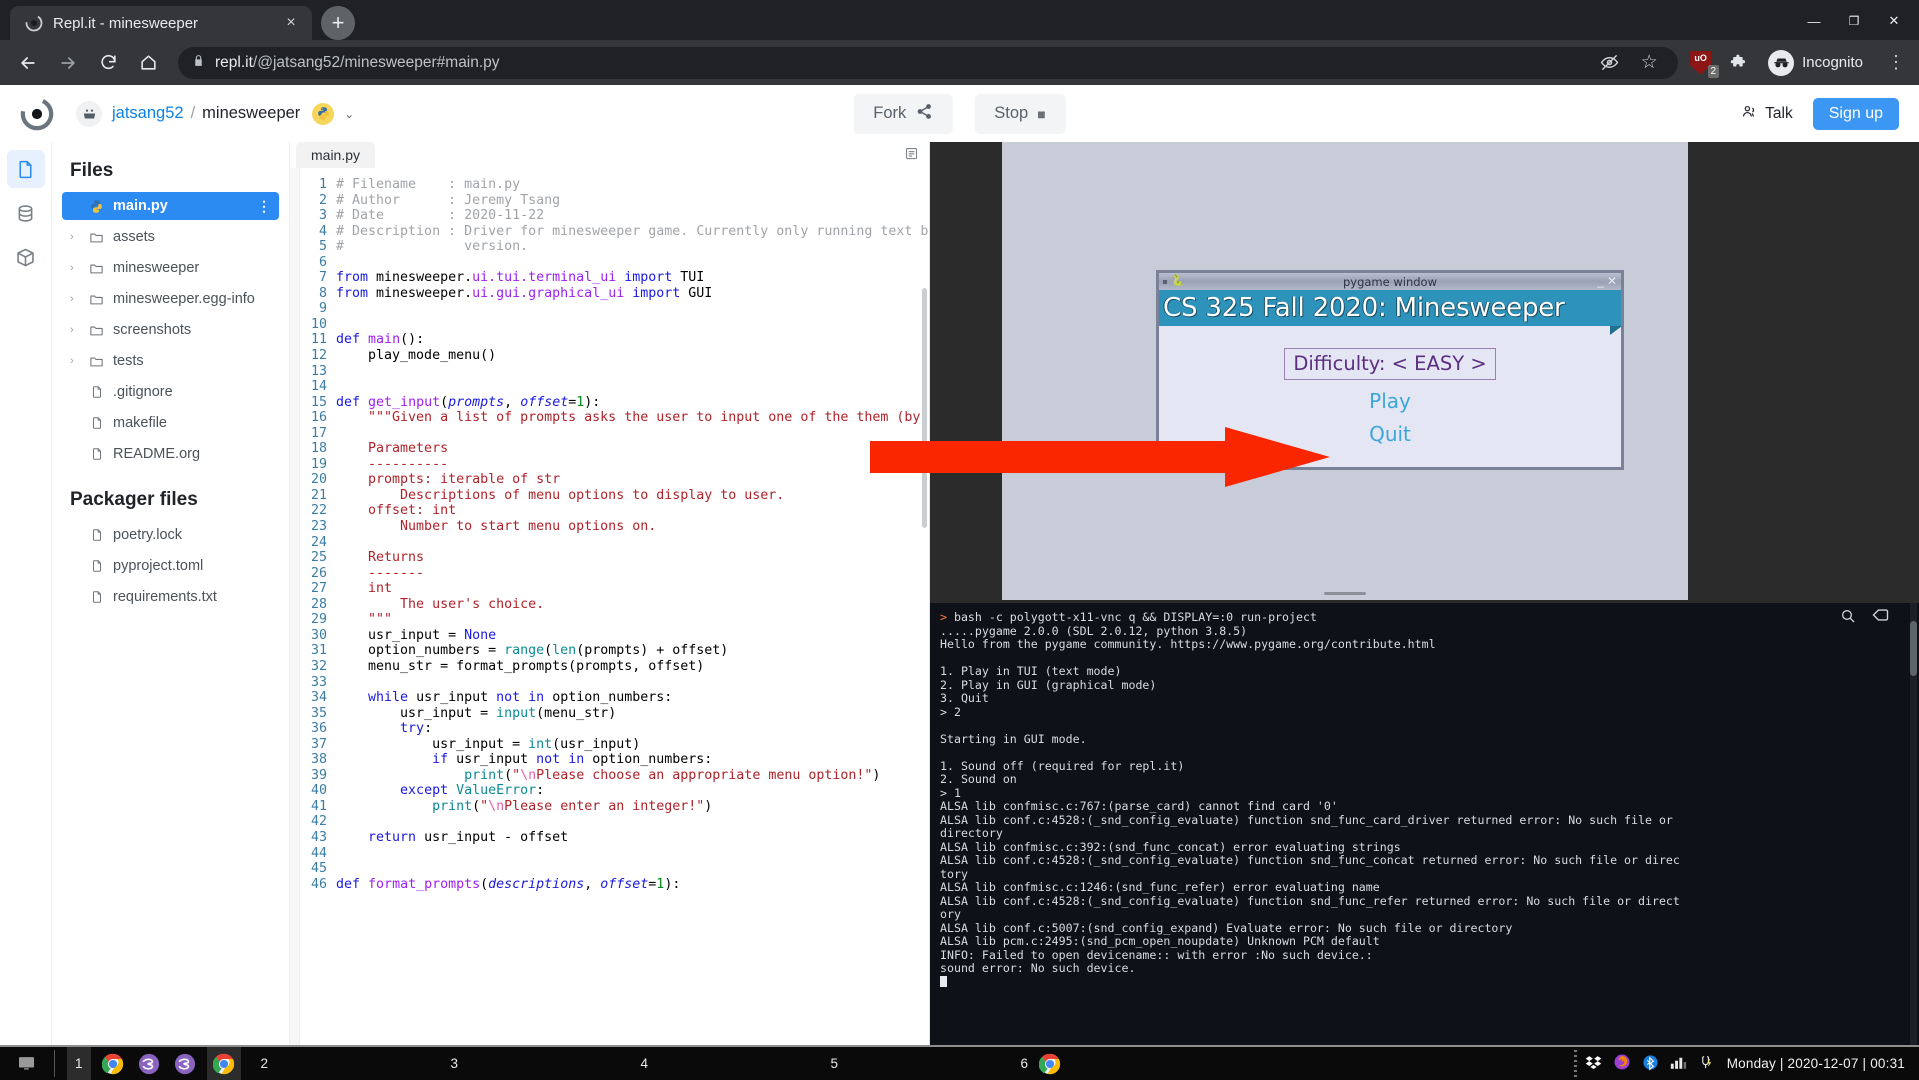  What do you see at coordinates (1650, 1064) in the screenshot?
I see `bluetooth-icon` at bounding box center [1650, 1064].